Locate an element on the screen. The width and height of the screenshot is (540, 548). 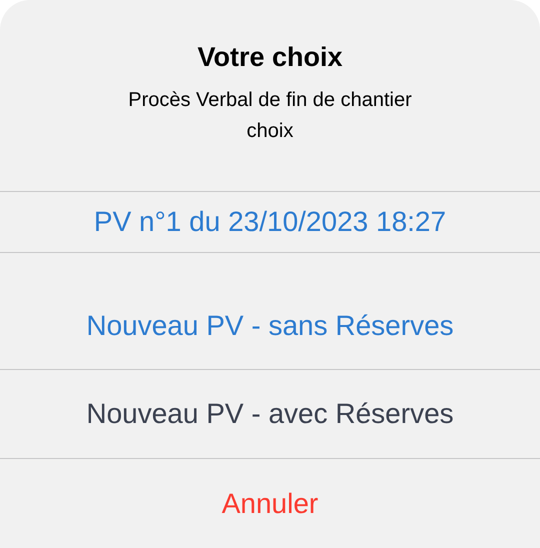
dialog-title: Votre choix is located at coordinates (270, 57).